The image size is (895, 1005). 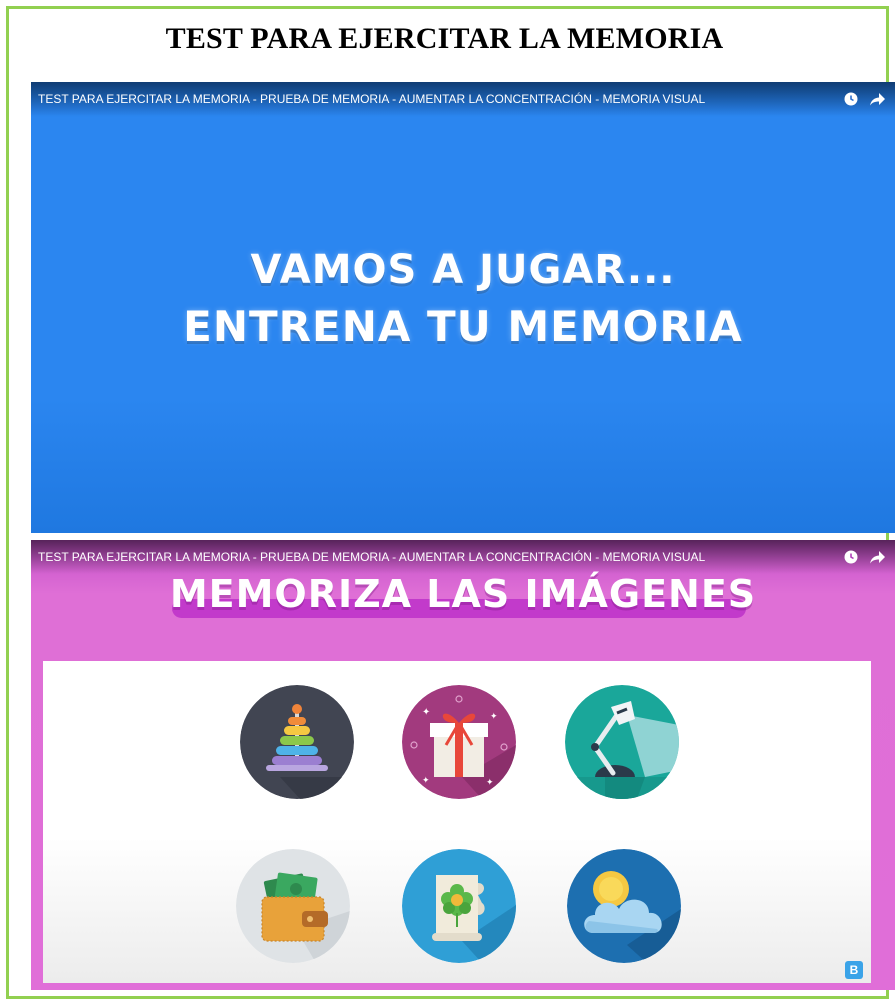 I want to click on flower-scroll-icon, so click(x=459, y=906).